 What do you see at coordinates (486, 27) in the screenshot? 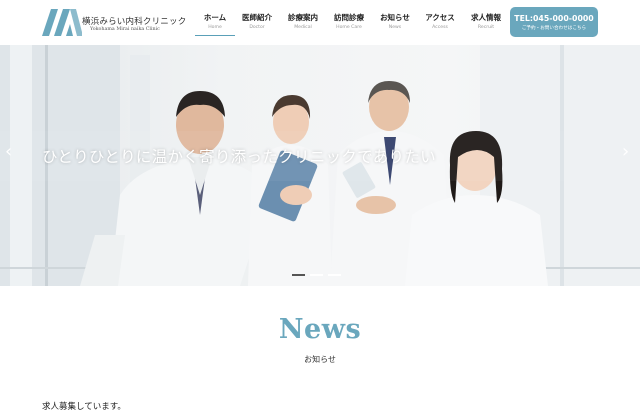
I see `nav-sublabel: Recruit` at bounding box center [486, 27].